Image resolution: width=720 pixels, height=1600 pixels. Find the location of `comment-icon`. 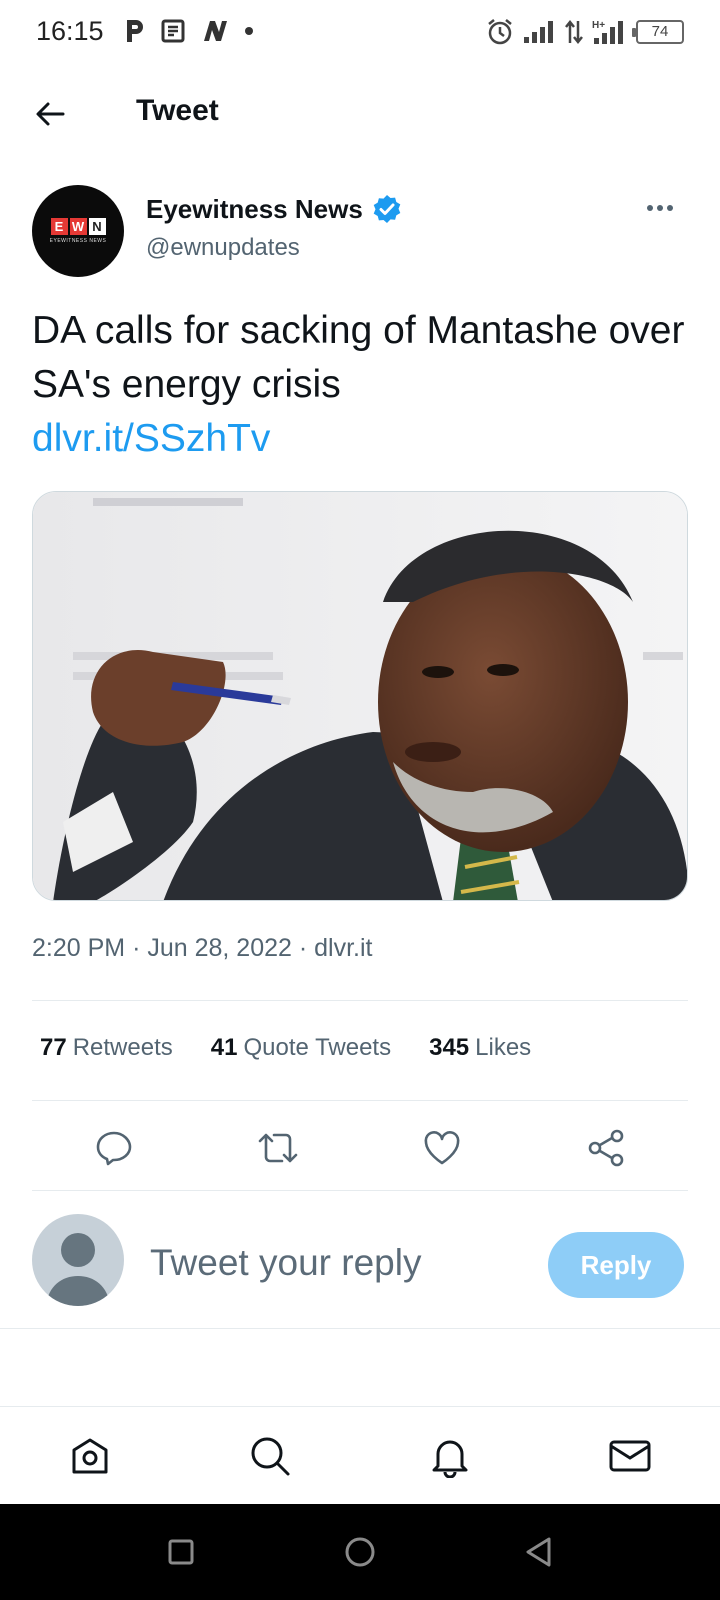

comment-icon is located at coordinates (114, 1148).